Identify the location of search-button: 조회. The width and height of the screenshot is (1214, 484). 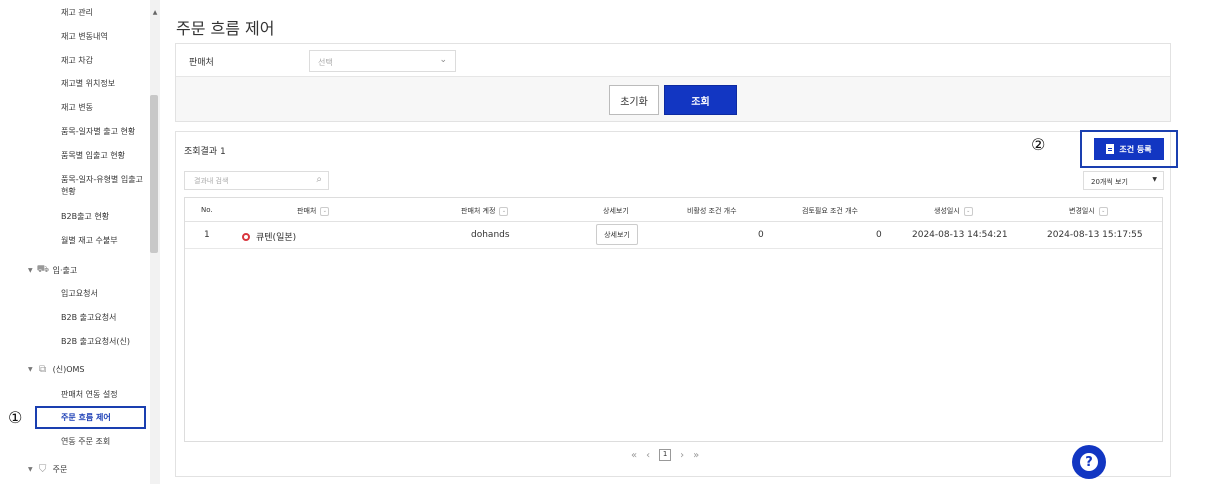
(700, 100).